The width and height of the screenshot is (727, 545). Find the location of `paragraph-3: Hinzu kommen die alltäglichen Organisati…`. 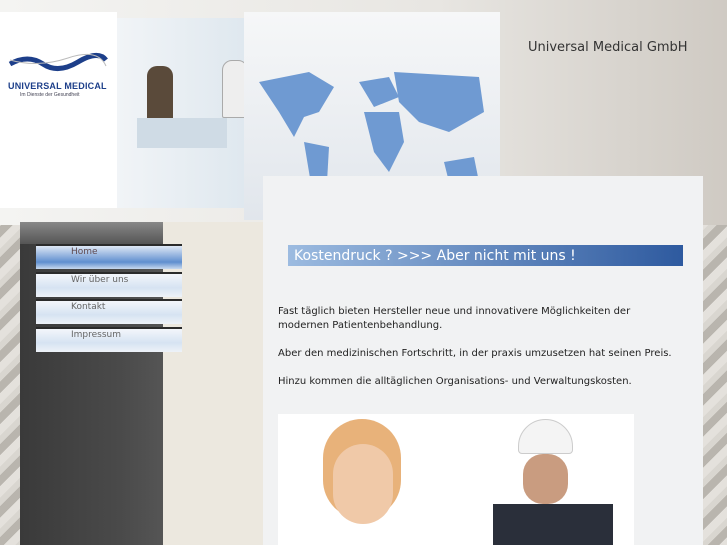

paragraph-3: Hinzu kommen die alltäglichen Organisati… is located at coordinates (455, 381).